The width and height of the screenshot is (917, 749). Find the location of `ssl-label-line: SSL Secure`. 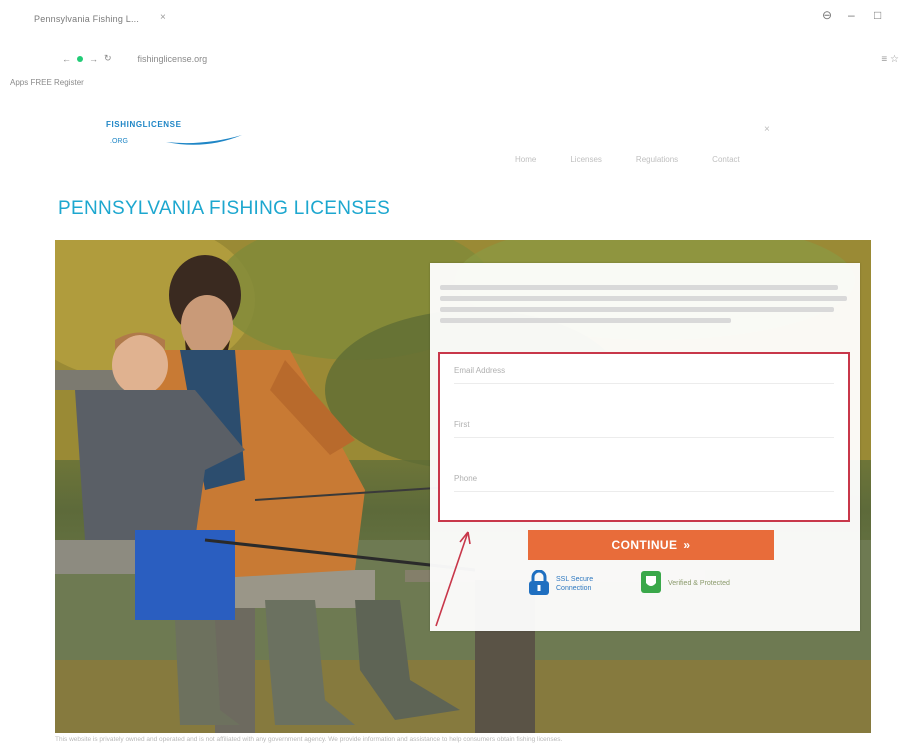

ssl-label-line: SSL Secure is located at coordinates (575, 579).